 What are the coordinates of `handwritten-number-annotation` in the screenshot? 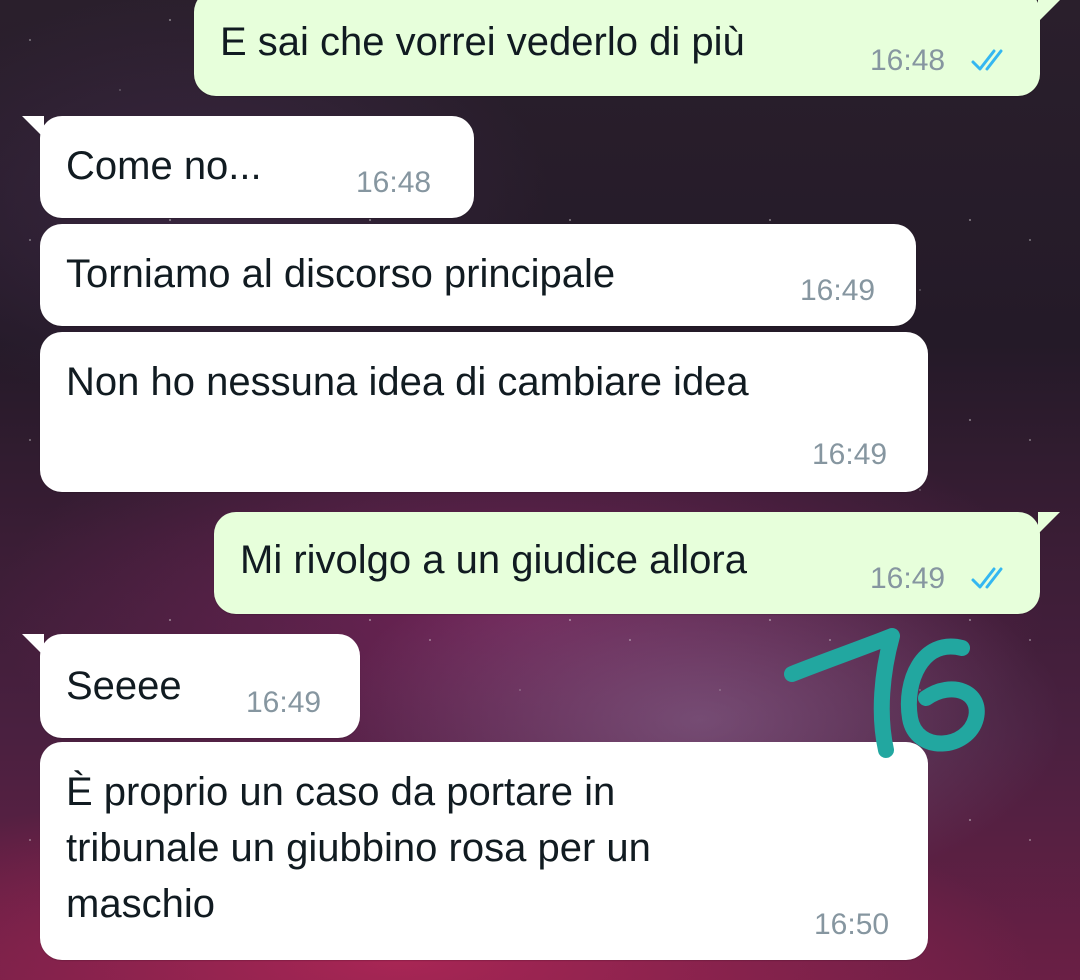 It's located at (884, 693).